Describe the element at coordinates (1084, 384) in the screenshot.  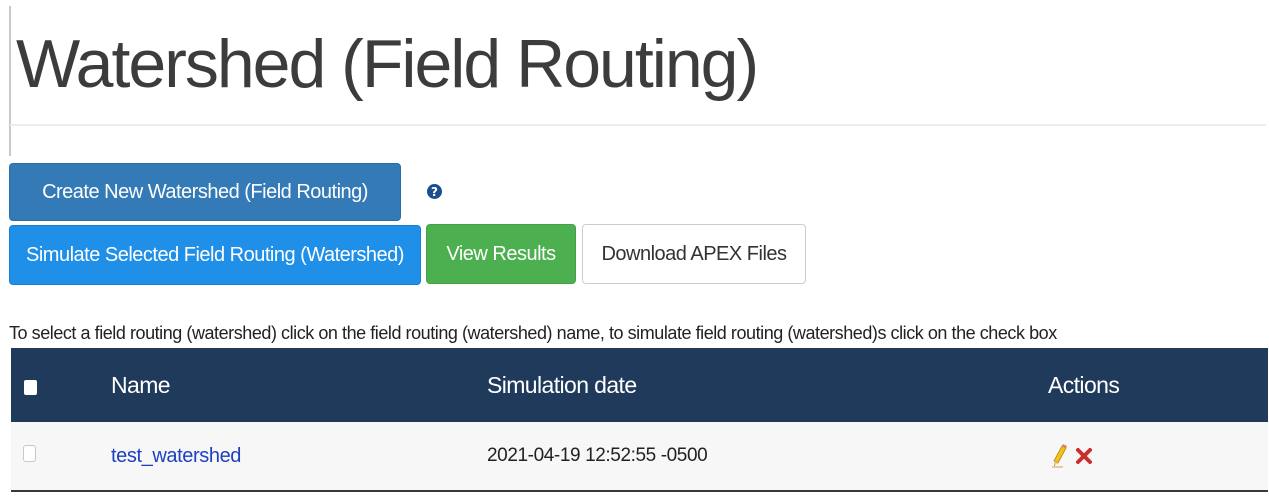
I see `column-header-actions: Actions` at that location.